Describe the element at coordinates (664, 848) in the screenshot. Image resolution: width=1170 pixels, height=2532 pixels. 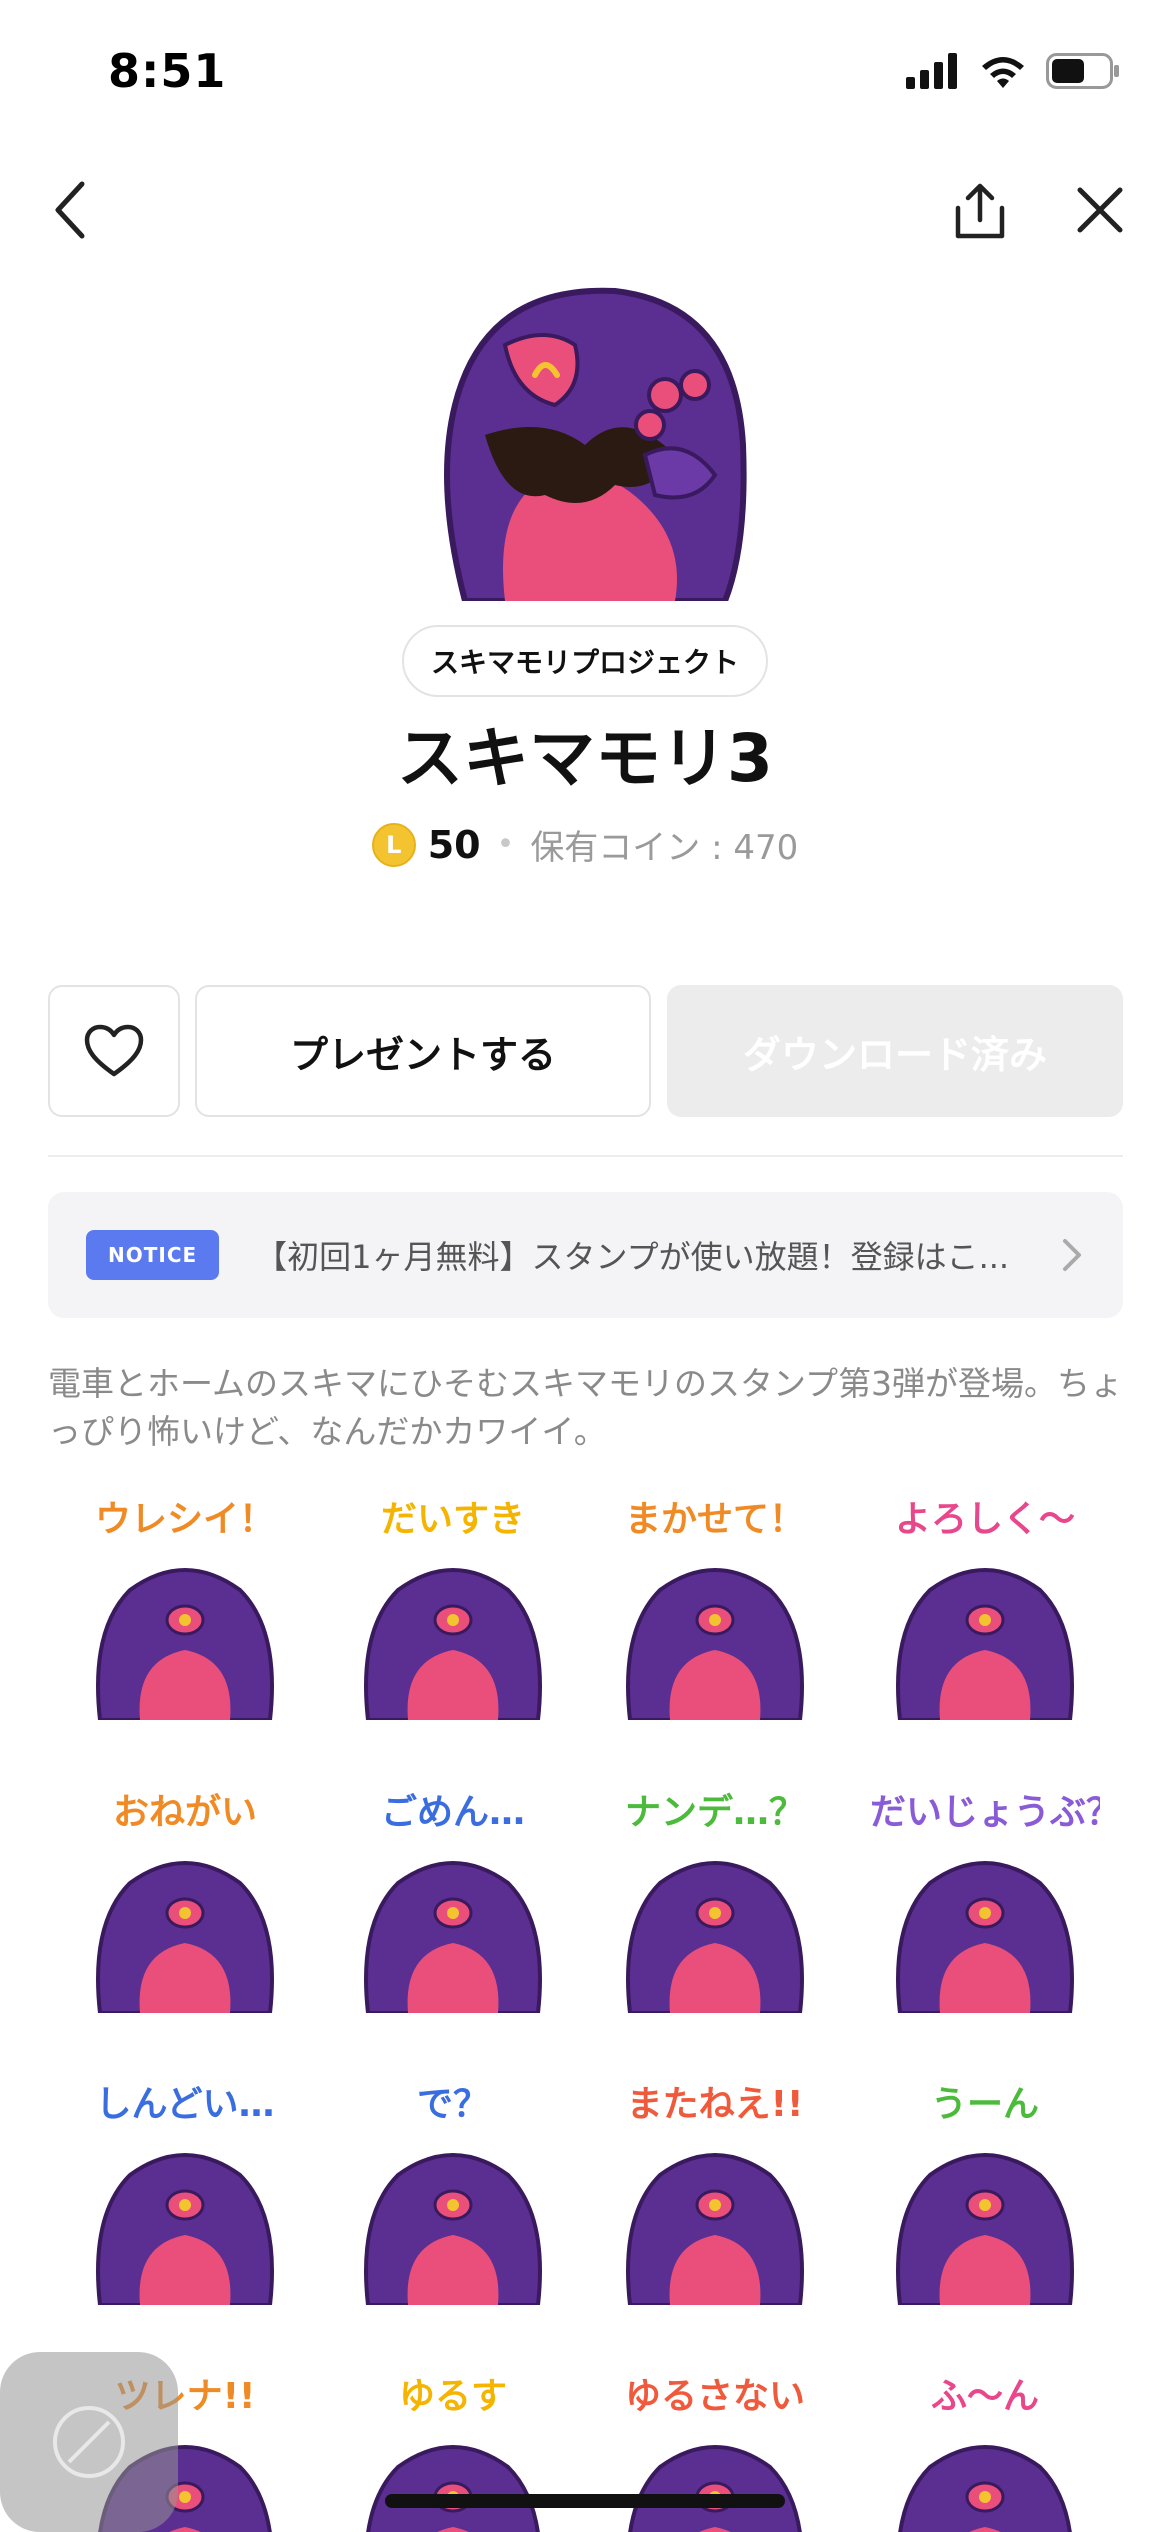
I see `owned-coins: 保有コイン : 470` at that location.